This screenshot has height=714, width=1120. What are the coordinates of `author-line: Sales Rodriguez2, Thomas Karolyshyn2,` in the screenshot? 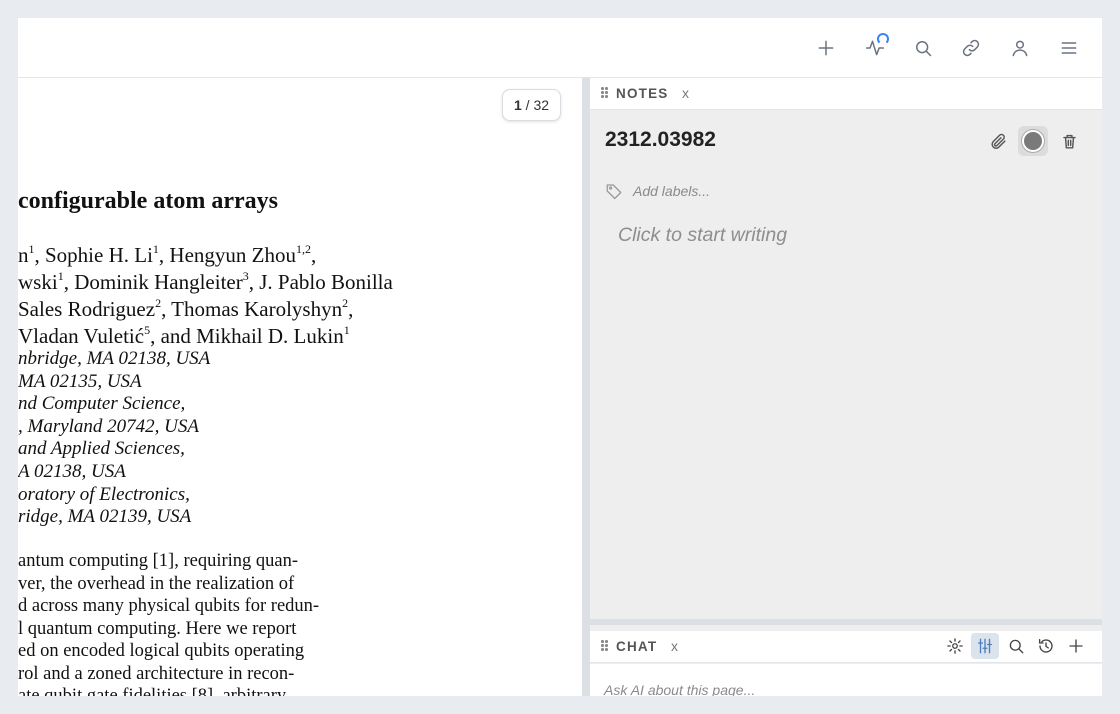 It's located at (186, 308).